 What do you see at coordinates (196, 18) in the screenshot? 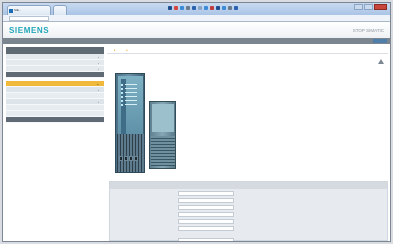
I see `browser-address-bar` at bounding box center [196, 18].